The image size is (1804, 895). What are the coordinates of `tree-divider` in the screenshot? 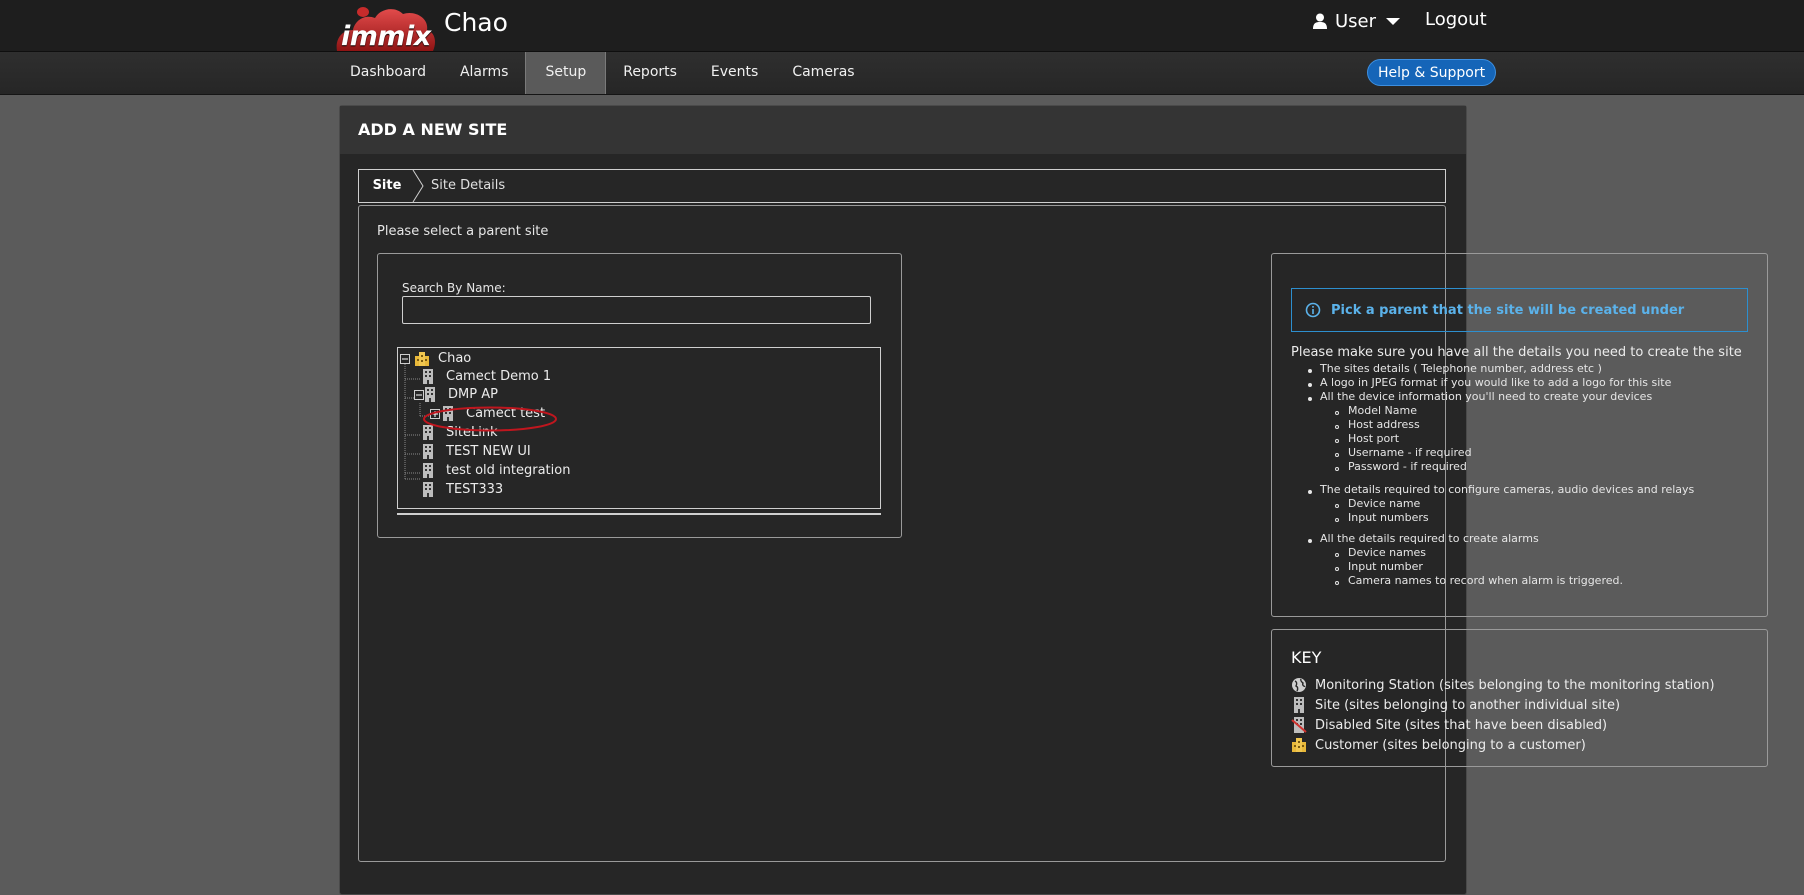 It's located at (639, 514).